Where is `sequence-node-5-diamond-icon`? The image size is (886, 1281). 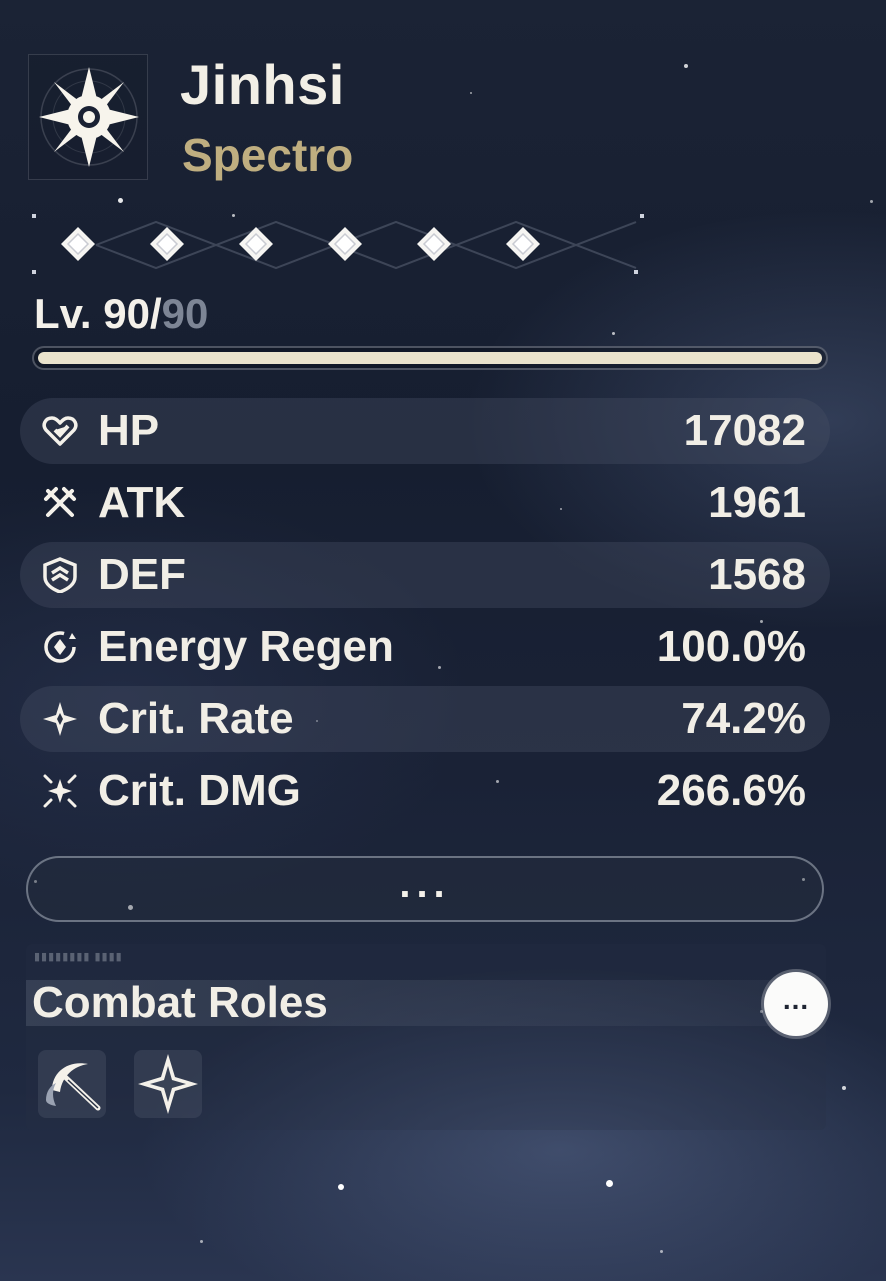
sequence-node-5-diamond-icon is located at coordinates (434, 244).